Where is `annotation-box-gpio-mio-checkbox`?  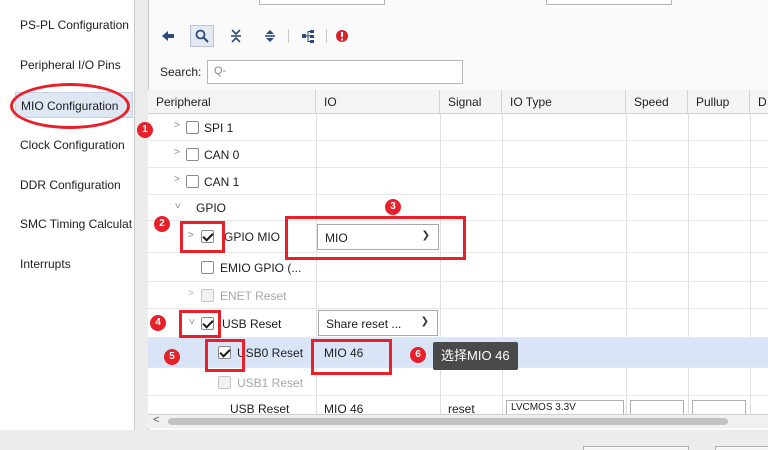 annotation-box-gpio-mio-checkbox is located at coordinates (202, 237).